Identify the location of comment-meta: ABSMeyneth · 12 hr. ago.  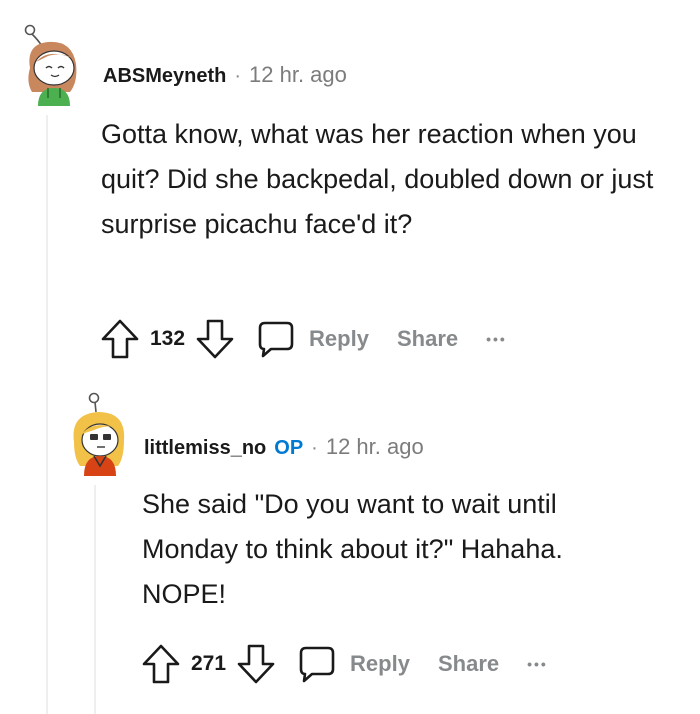
(225, 75).